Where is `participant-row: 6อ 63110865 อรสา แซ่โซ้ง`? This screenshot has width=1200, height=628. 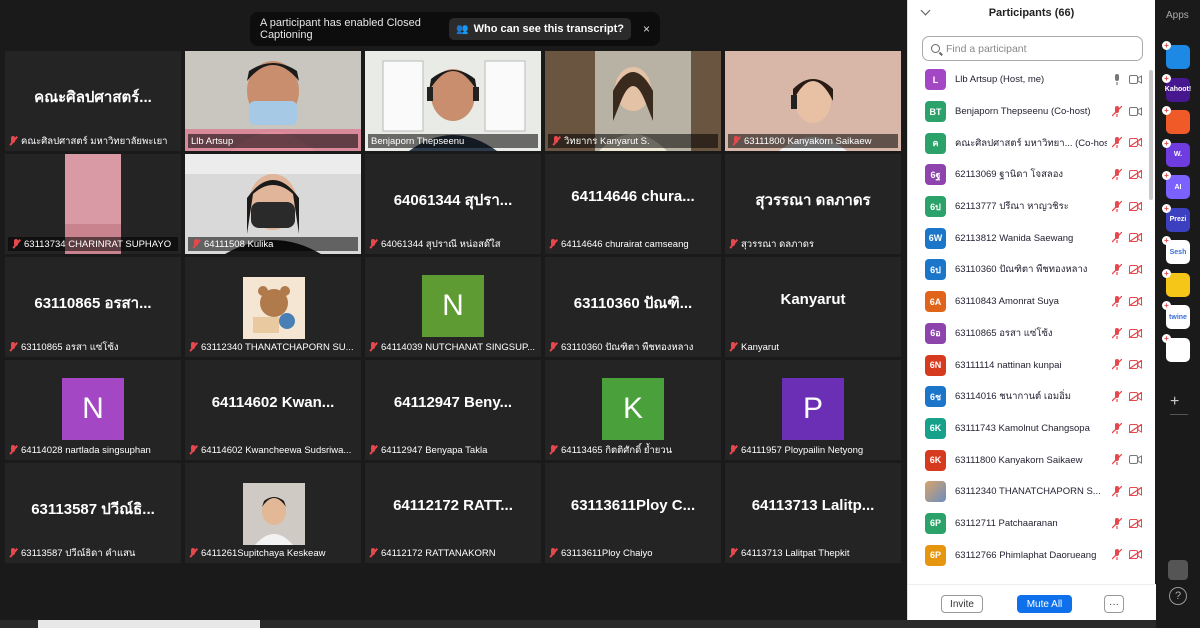
participant-row: 6อ 63110865 อรสา แซ่โซ้ง is located at coordinates (1028, 334).